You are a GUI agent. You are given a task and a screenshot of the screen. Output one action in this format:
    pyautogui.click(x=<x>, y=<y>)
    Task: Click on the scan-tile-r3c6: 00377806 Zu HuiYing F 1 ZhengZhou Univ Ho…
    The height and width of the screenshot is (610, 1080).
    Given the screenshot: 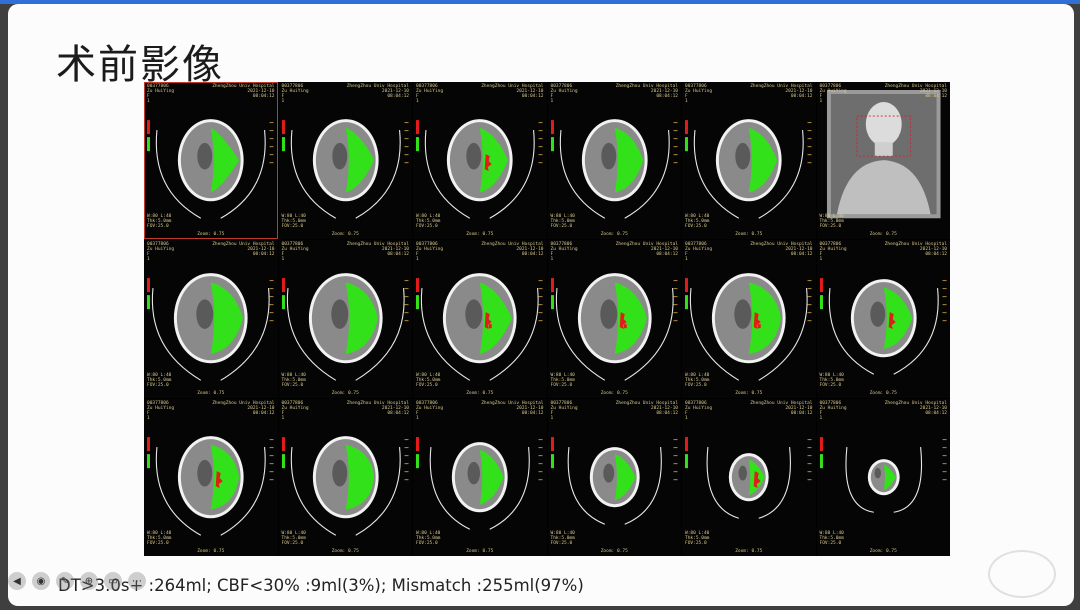 What is the action you would take?
    pyautogui.click(x=883, y=477)
    